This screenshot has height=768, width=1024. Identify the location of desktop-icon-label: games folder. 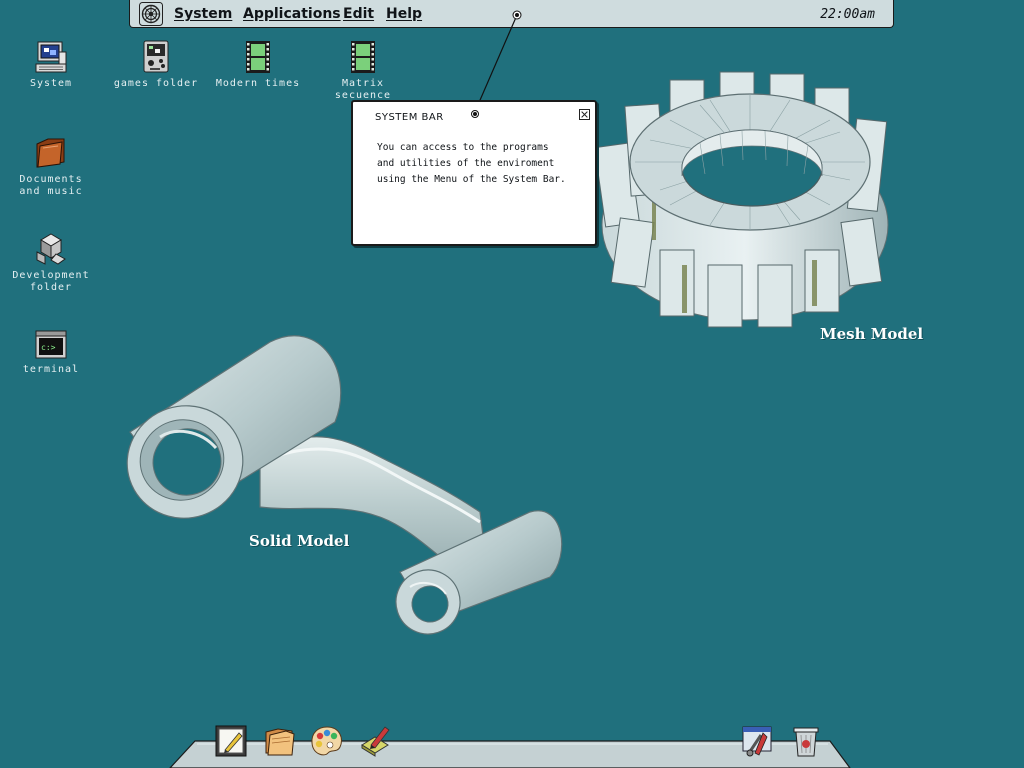
(156, 83).